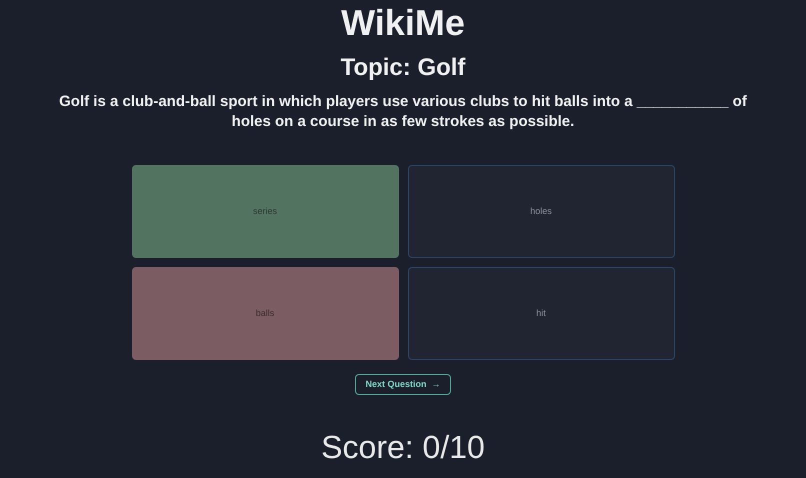  What do you see at coordinates (541, 313) in the screenshot?
I see `answer-card: hit` at bounding box center [541, 313].